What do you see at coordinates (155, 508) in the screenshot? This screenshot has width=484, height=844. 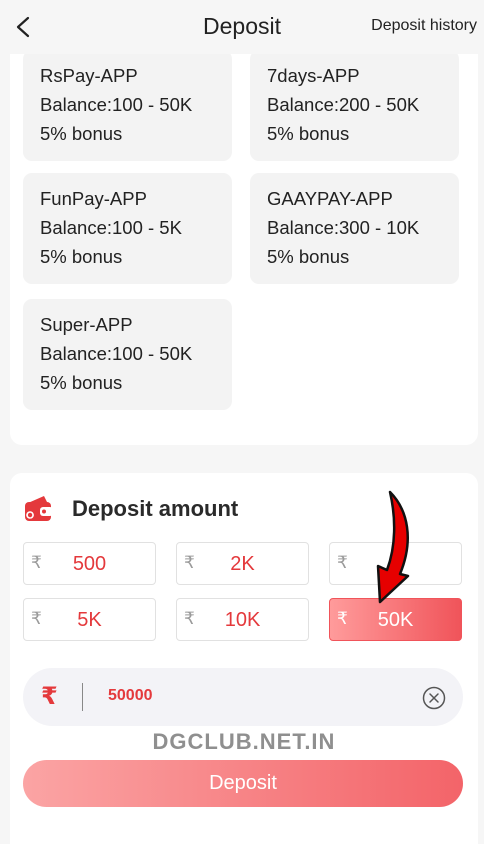 I see `deposit-amount-title: Deposit amount` at bounding box center [155, 508].